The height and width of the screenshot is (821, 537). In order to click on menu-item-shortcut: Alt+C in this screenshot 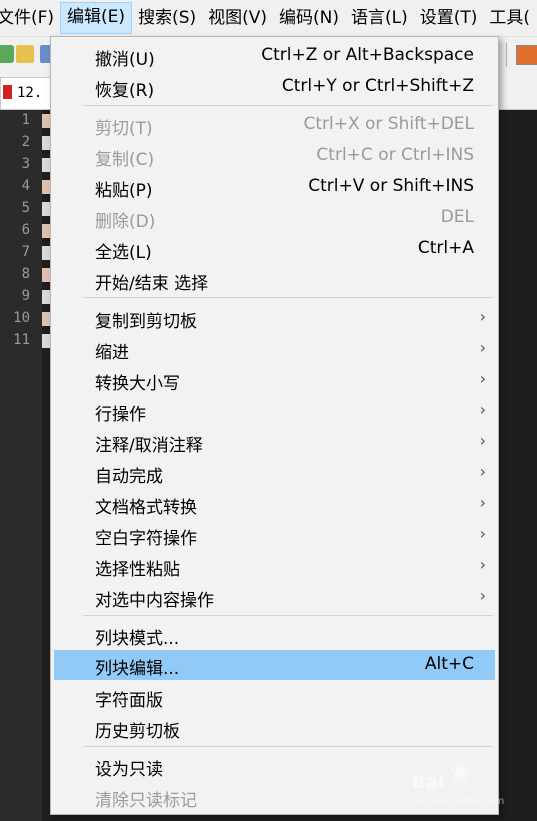, I will do `click(449, 664)`.